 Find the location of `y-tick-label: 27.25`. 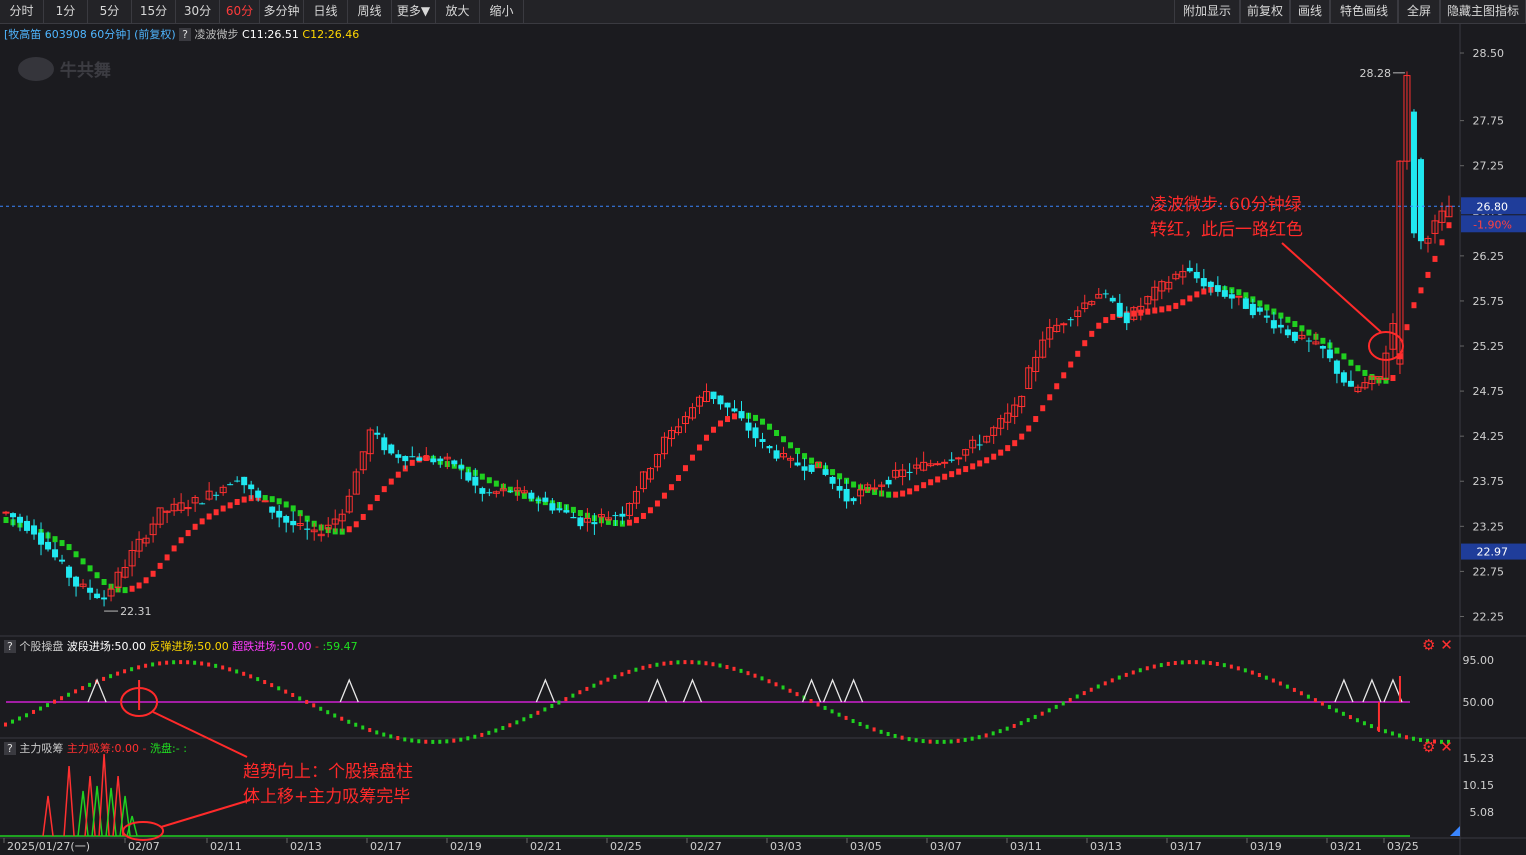

y-tick-label: 27.25 is located at coordinates (1489, 166).